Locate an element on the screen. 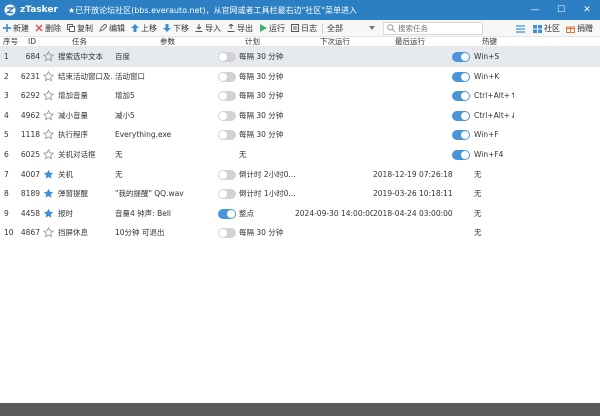 The width and height of the screenshot is (600, 416). row-last-run: 2019-03-26 10:18:11 is located at coordinates (413, 194).